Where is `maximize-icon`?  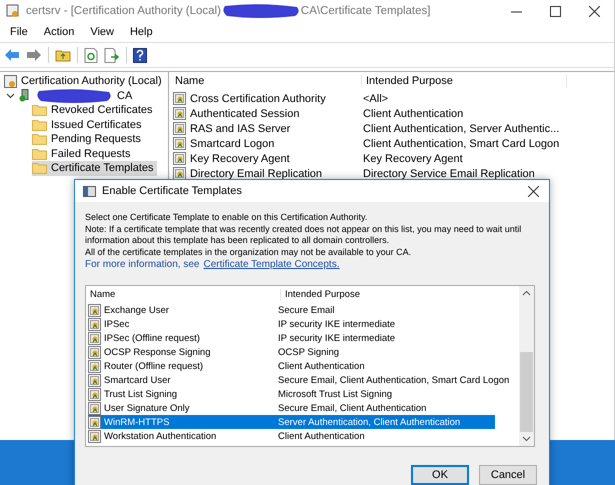
maximize-icon is located at coordinates (555, 11).